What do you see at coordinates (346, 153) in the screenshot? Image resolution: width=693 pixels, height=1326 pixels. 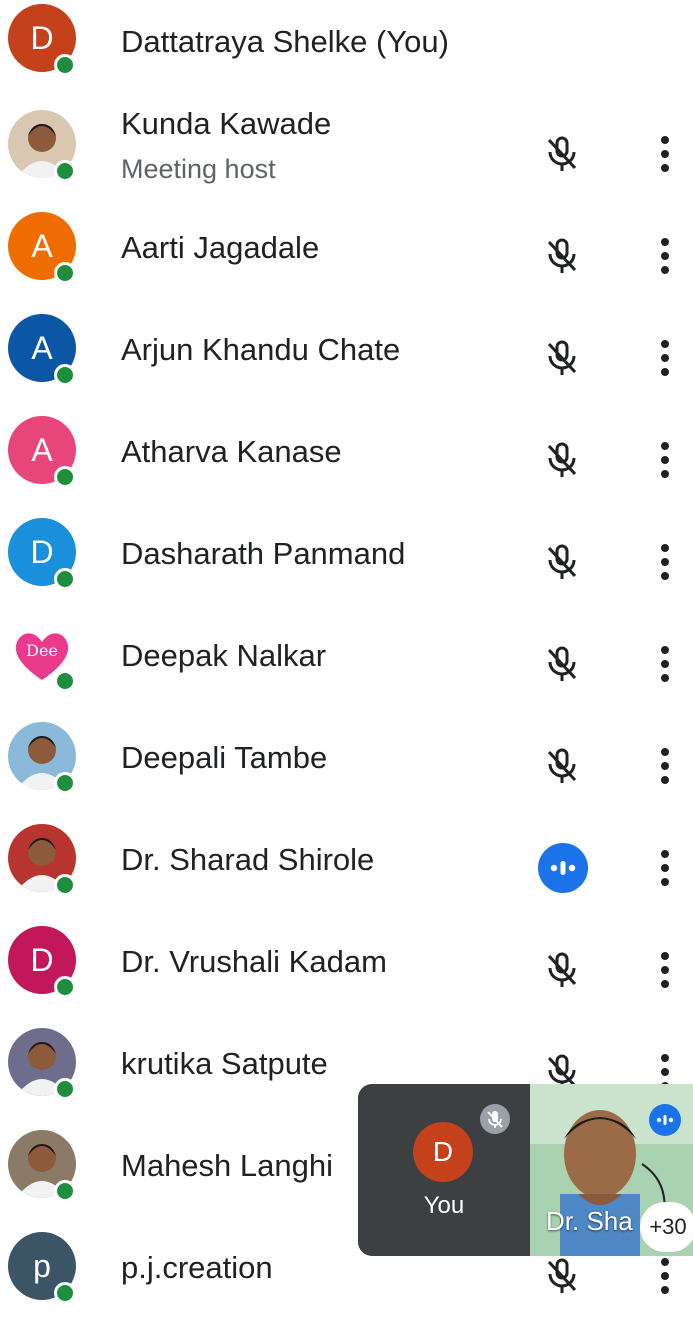 I see `participant-row: Kunda Kawade Meeting host` at bounding box center [346, 153].